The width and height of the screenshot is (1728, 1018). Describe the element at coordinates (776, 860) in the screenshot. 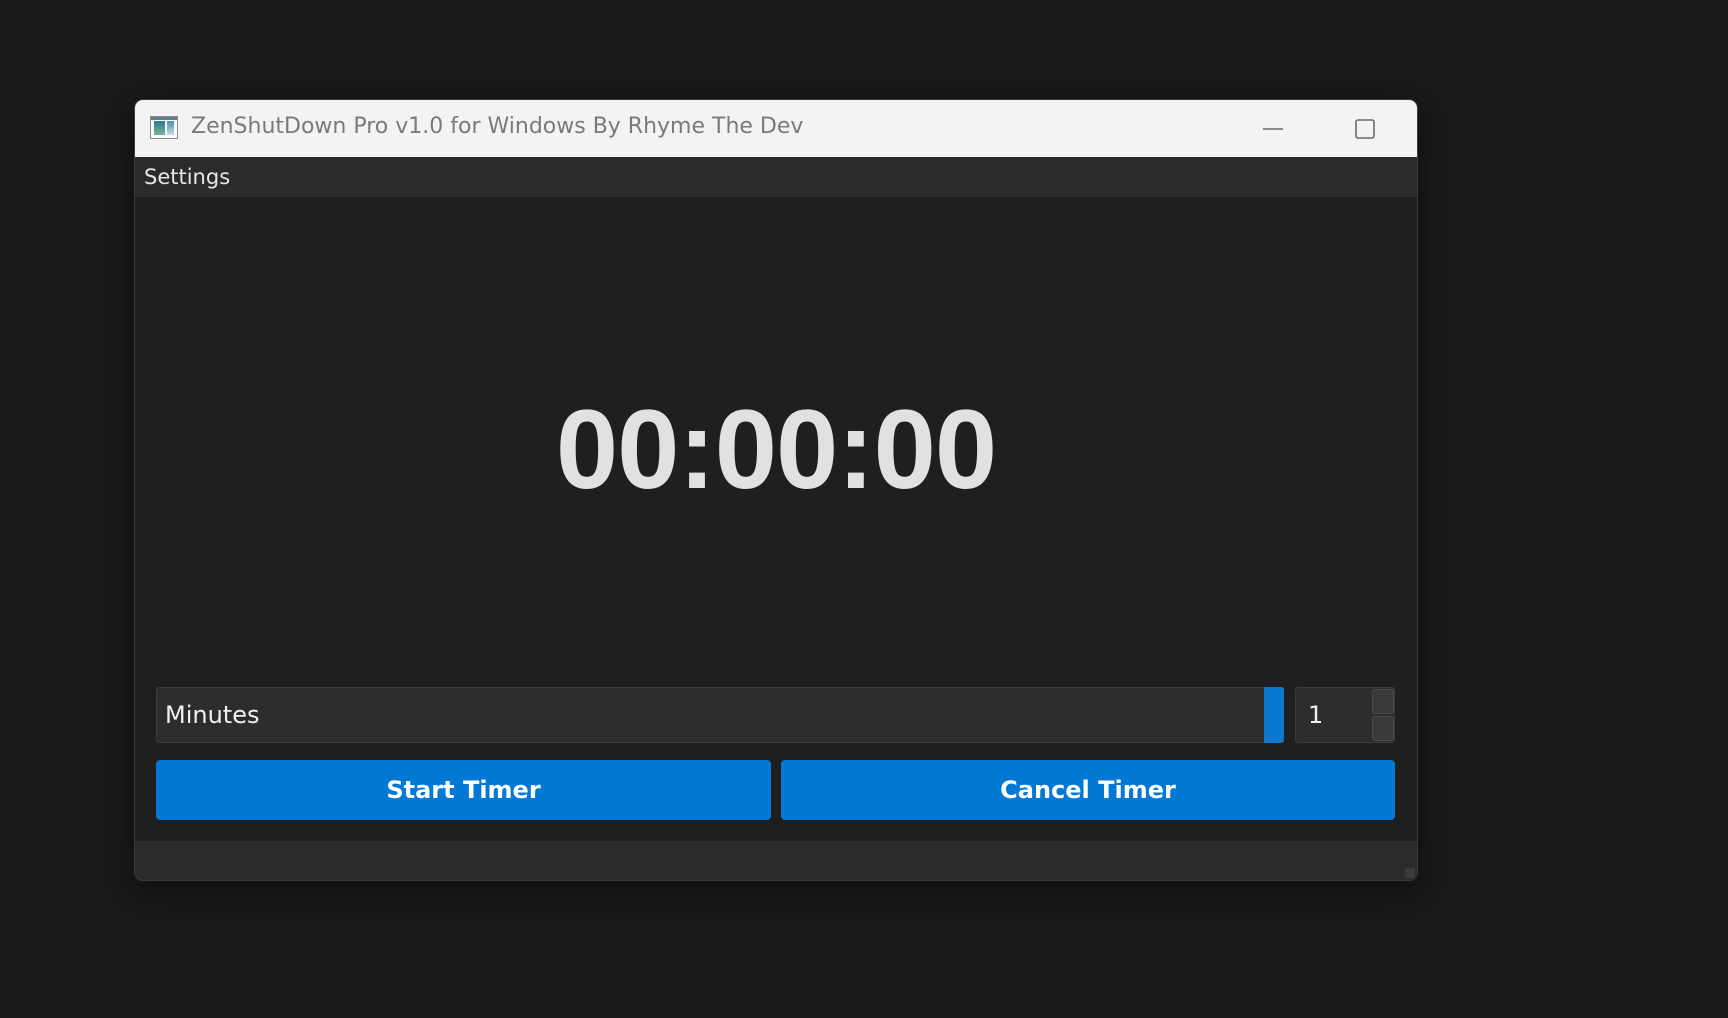

I see `status-bar` at that location.